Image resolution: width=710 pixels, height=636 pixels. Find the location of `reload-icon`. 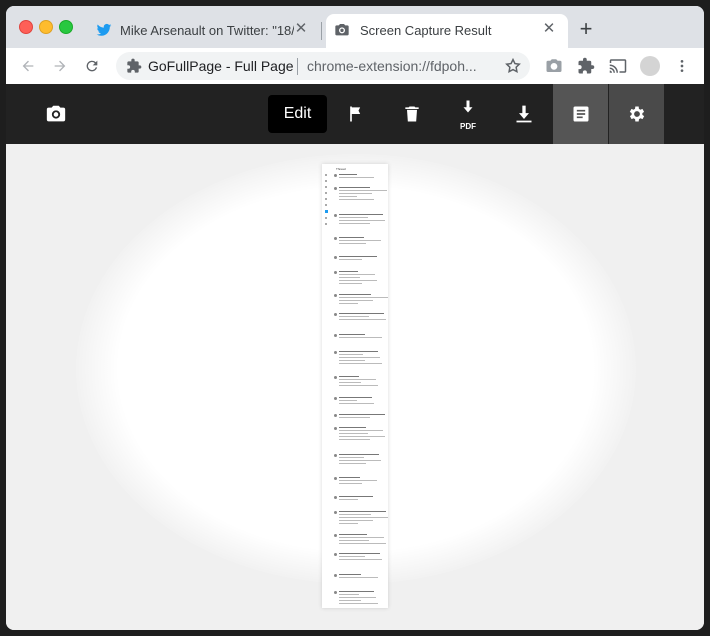

reload-icon is located at coordinates (92, 66).